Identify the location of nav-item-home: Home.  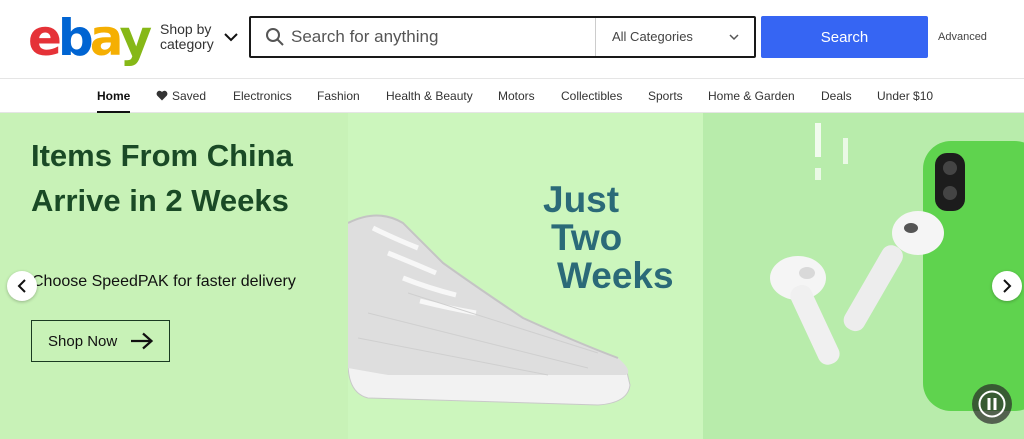
(113, 96).